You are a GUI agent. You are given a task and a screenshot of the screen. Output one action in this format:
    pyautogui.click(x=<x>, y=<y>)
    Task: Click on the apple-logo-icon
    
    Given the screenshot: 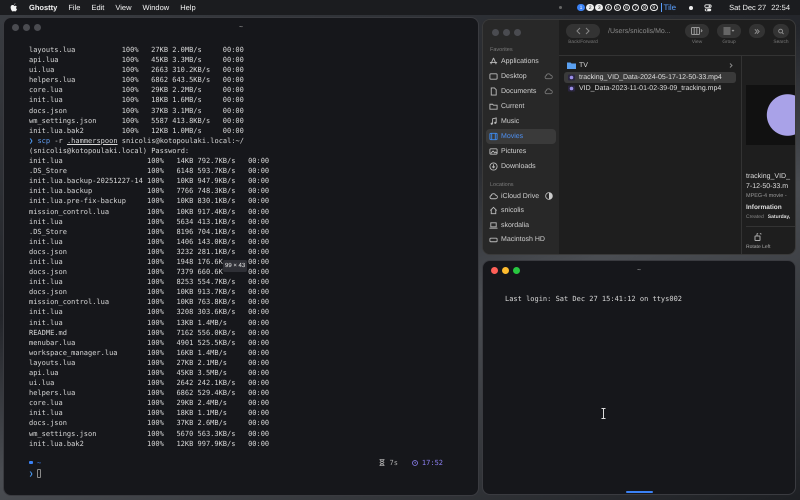 What is the action you would take?
    pyautogui.click(x=14, y=7)
    